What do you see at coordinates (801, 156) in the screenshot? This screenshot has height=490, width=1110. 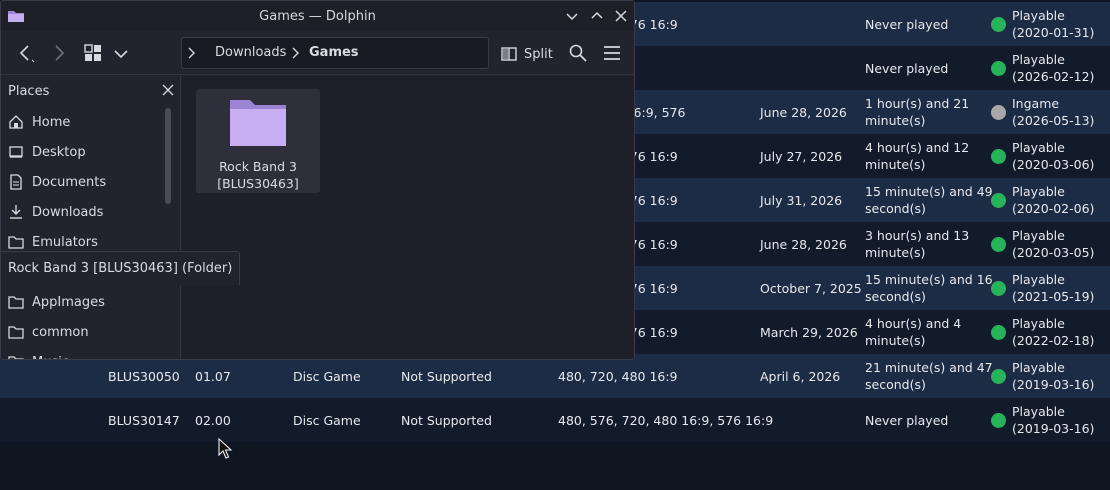 I see `last-played-cell: July 27, 2026` at bounding box center [801, 156].